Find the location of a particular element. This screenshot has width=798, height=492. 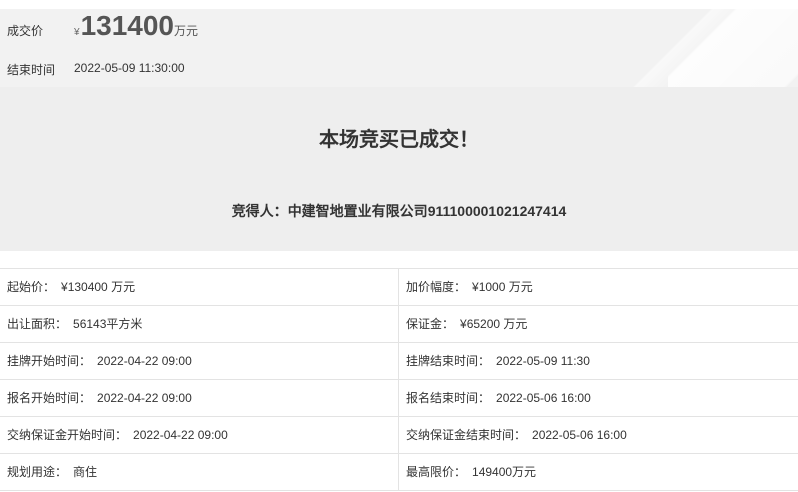

registration-end-label: 报名结束时间： is located at coordinates (448, 398).